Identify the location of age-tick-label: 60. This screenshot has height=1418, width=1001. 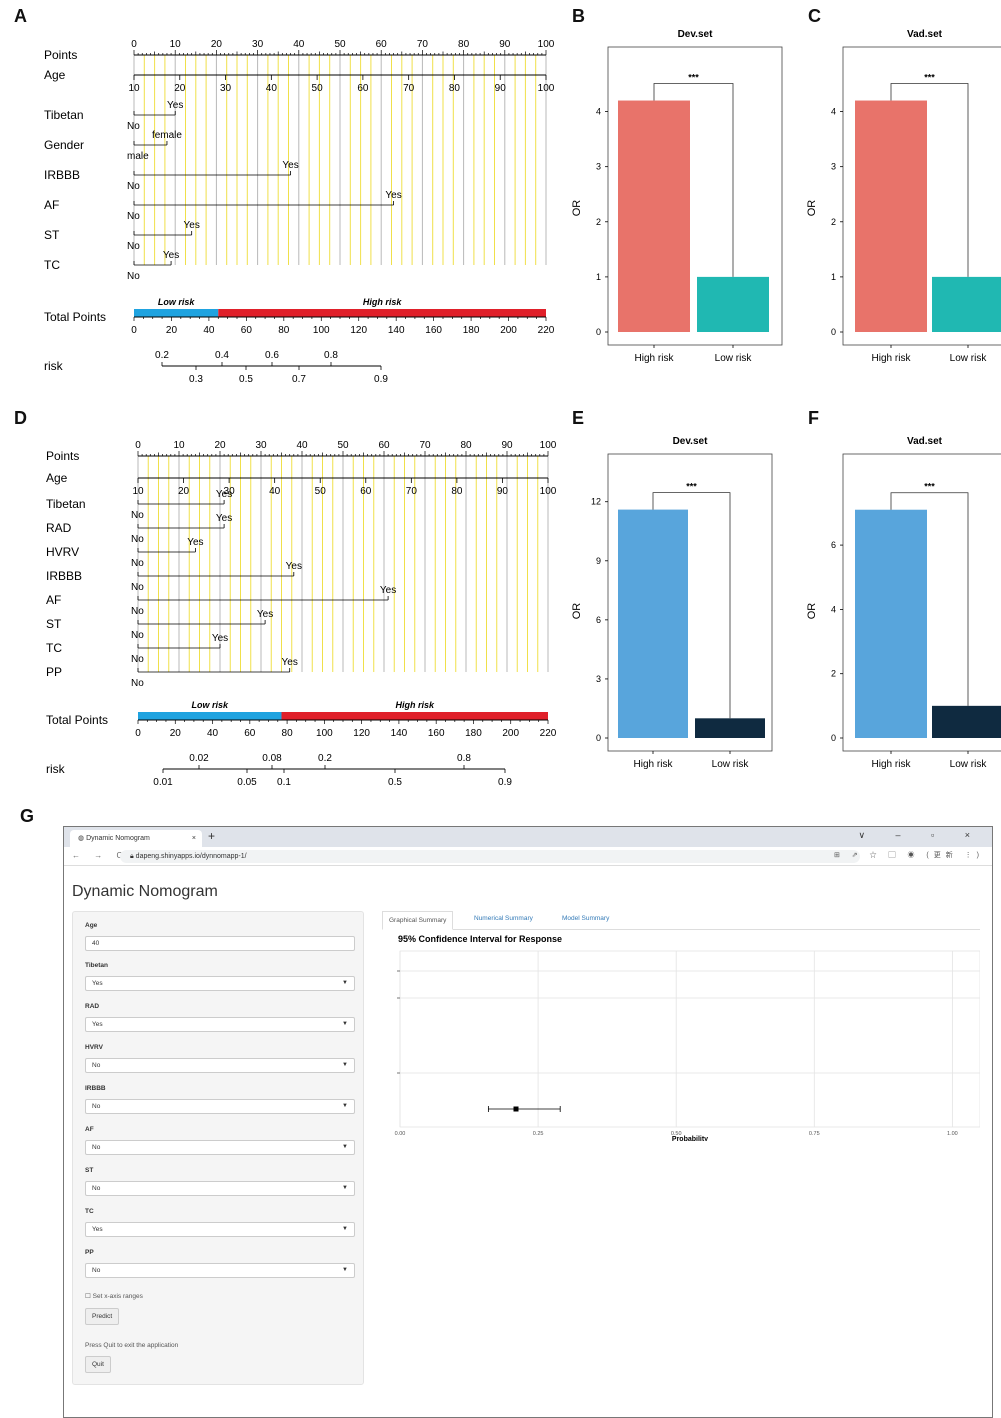
(363, 88).